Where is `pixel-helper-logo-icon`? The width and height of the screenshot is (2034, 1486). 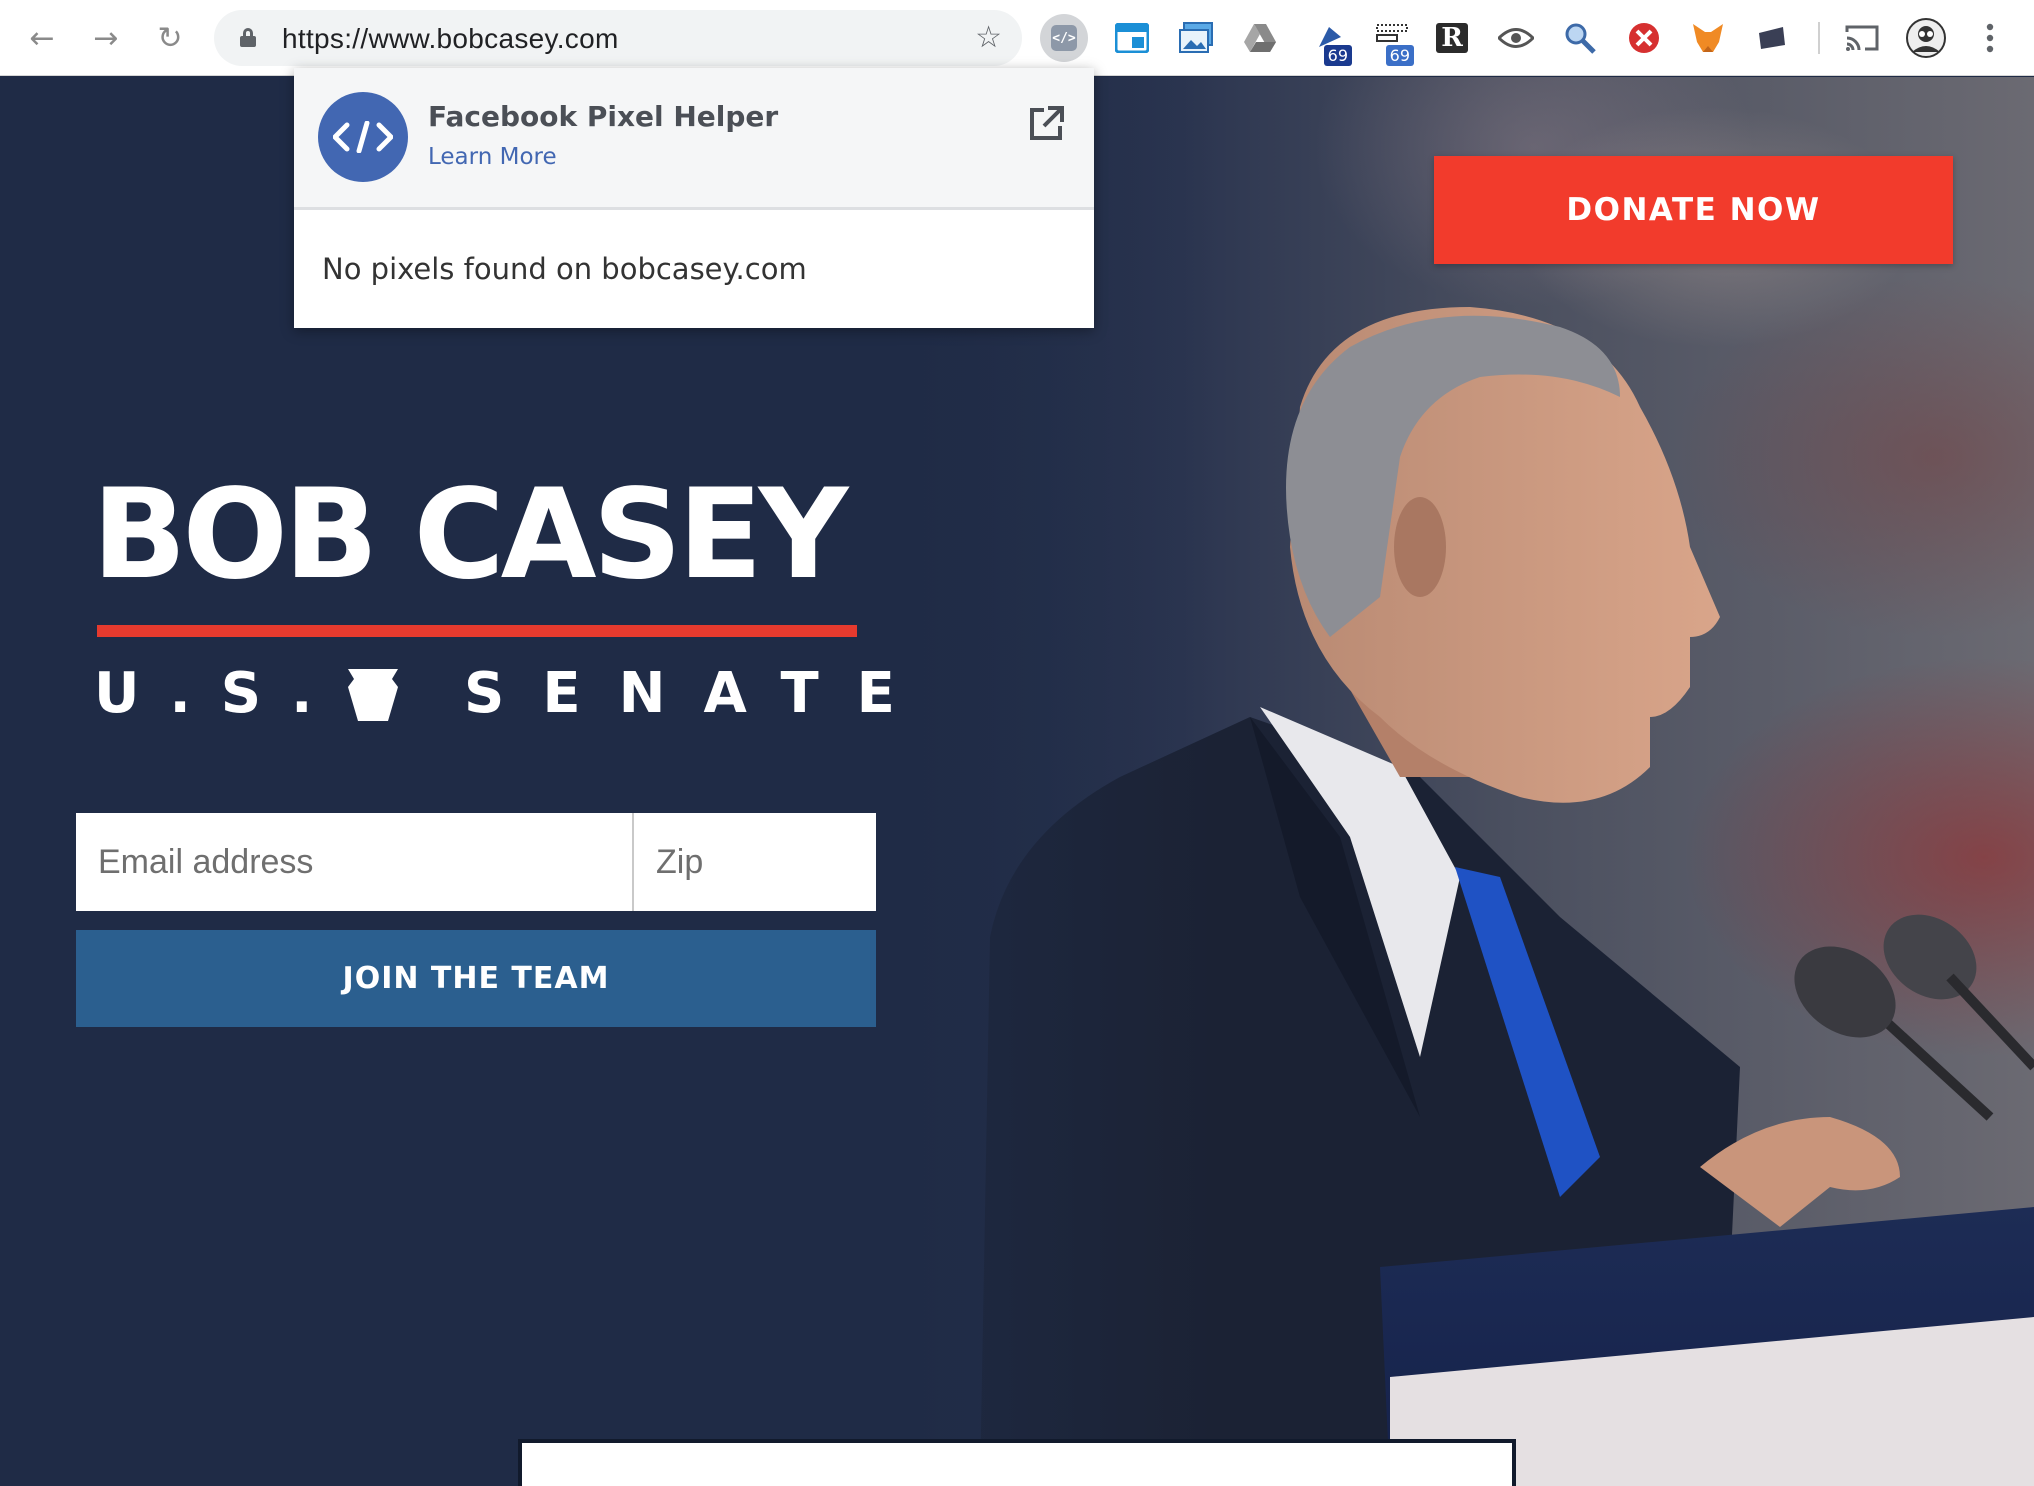
pixel-helper-logo-icon is located at coordinates (363, 137).